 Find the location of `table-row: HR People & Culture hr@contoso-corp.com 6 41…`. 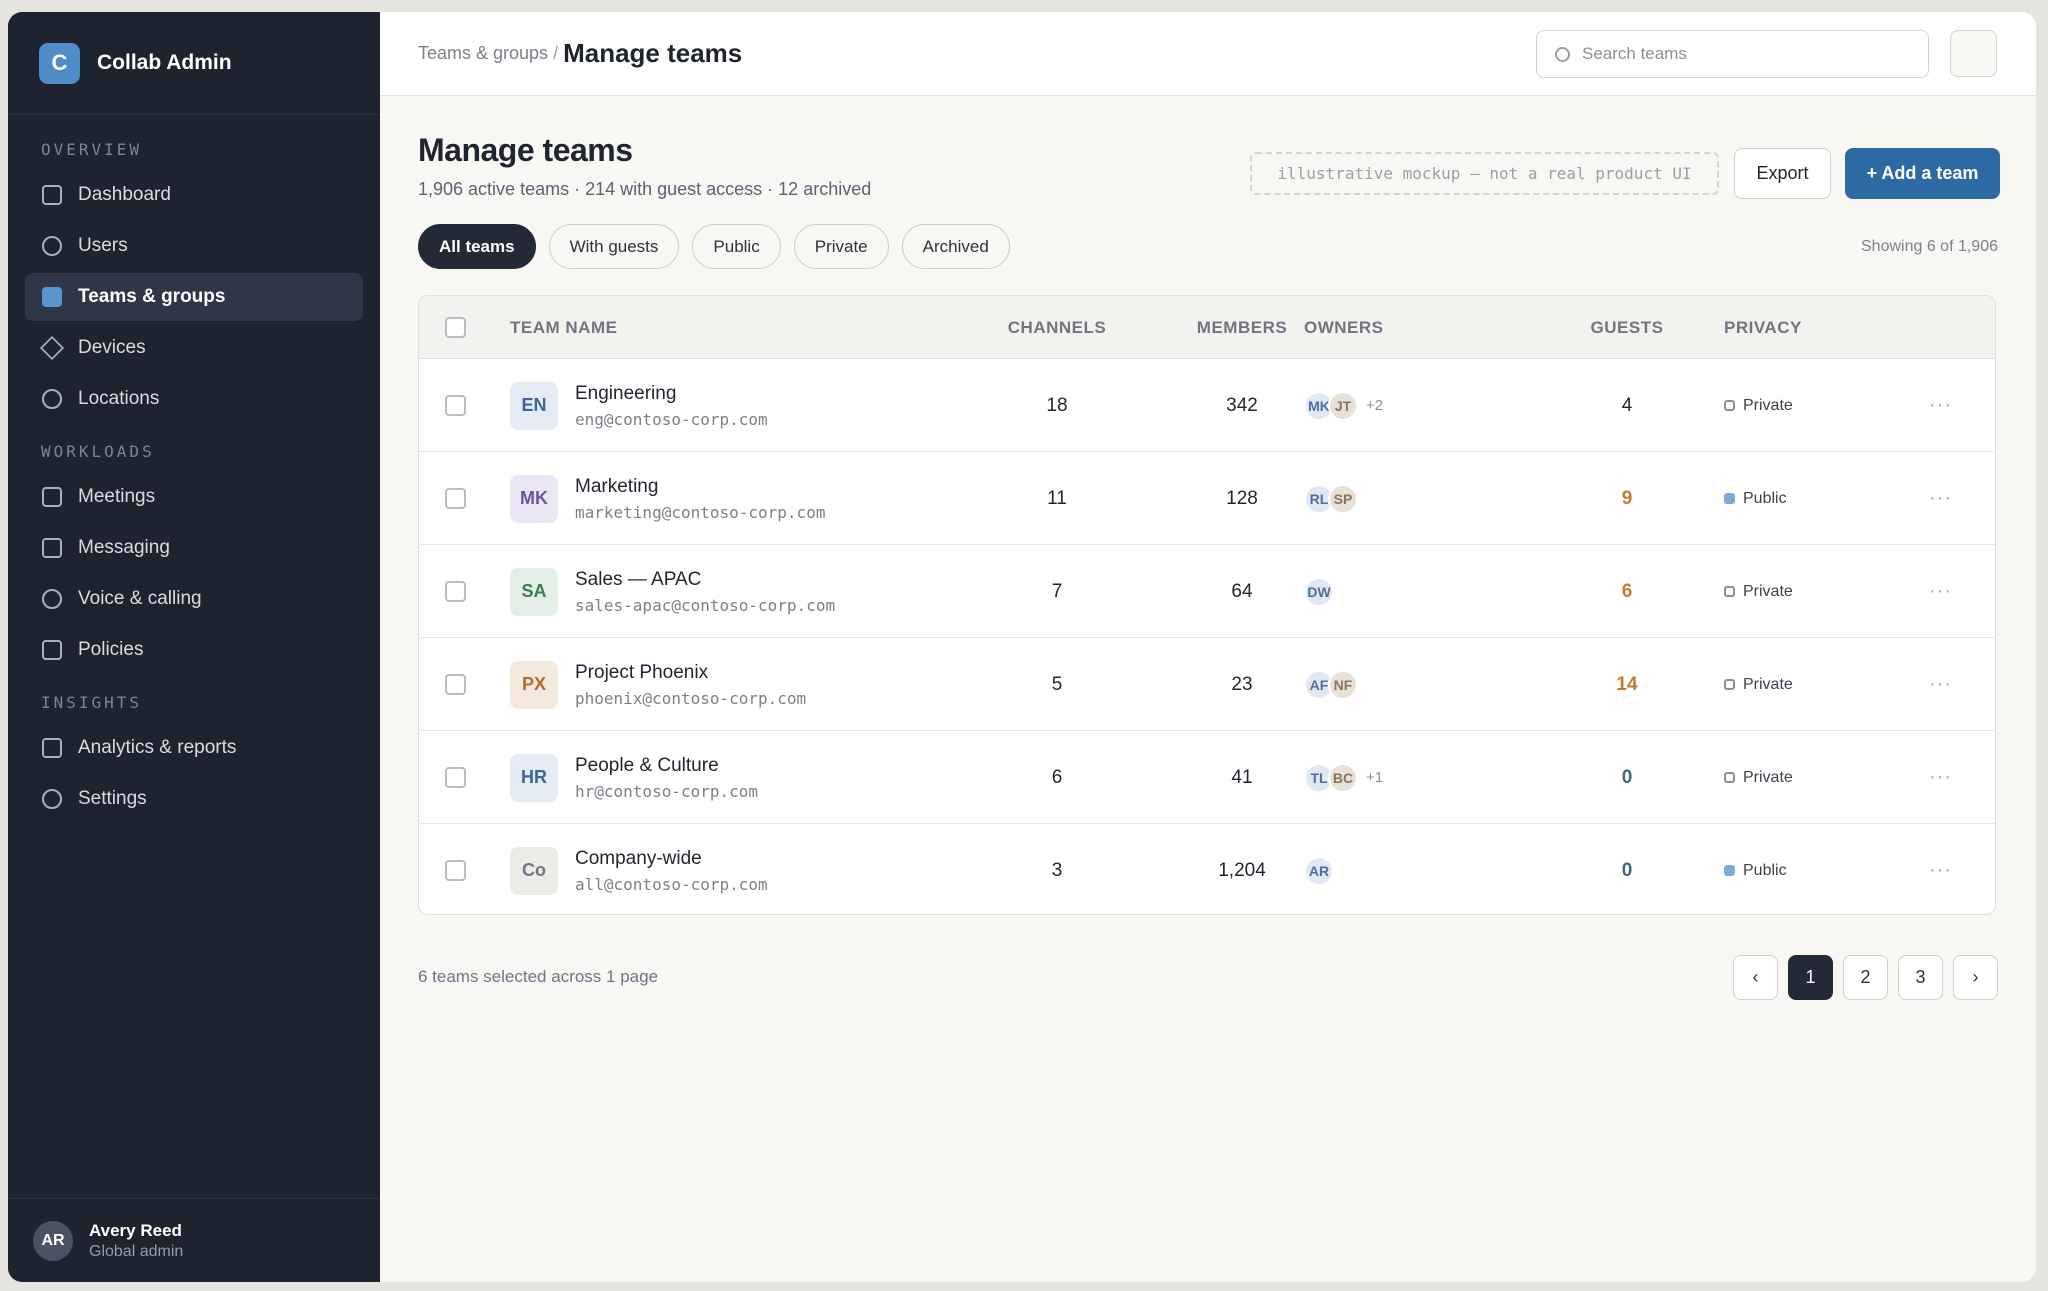

table-row: HR People & Culture hr@contoso-corp.com 6 41… is located at coordinates (1207, 777).